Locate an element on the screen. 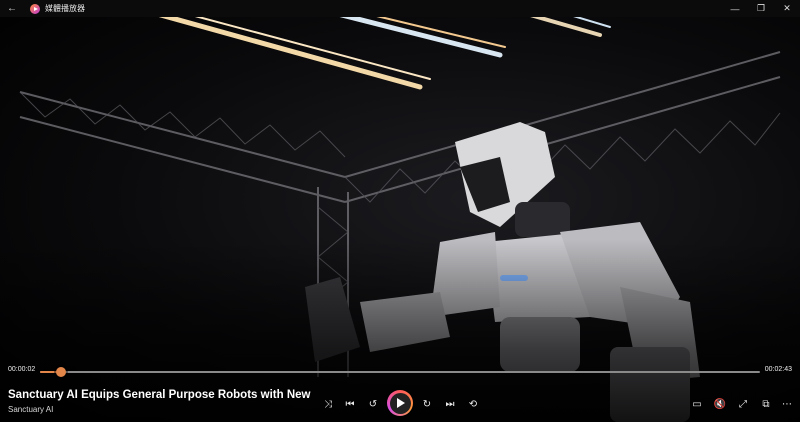 The image size is (800, 422). title-bar: ← 媒體播放器 — ❐ ✕ is located at coordinates (400, 8).